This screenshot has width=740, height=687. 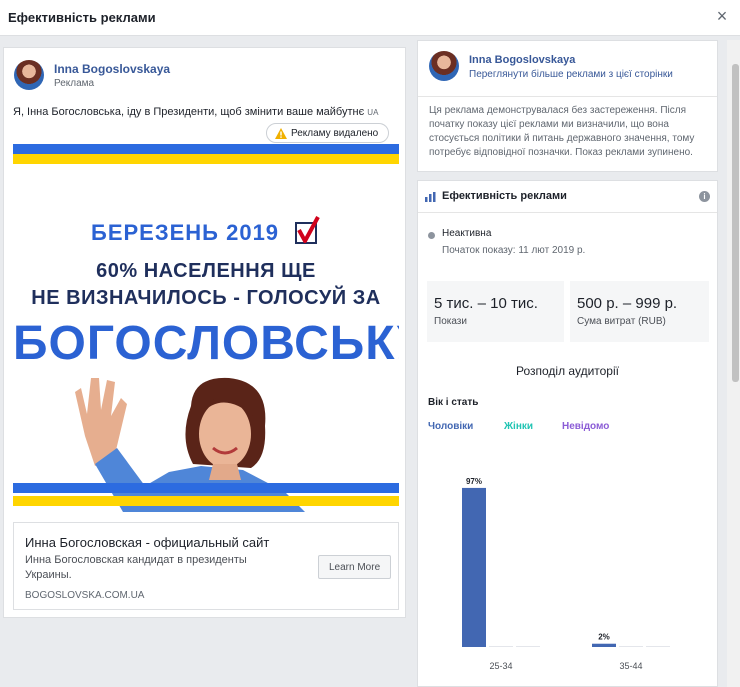 I want to click on ad-removed-label: Рекламу видалено, so click(x=335, y=133).